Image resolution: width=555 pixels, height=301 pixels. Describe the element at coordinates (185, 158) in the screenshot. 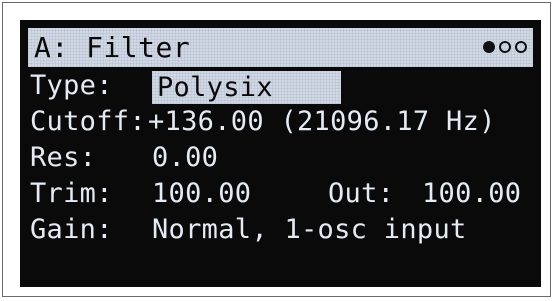

I see `res-value: 0.00` at that location.